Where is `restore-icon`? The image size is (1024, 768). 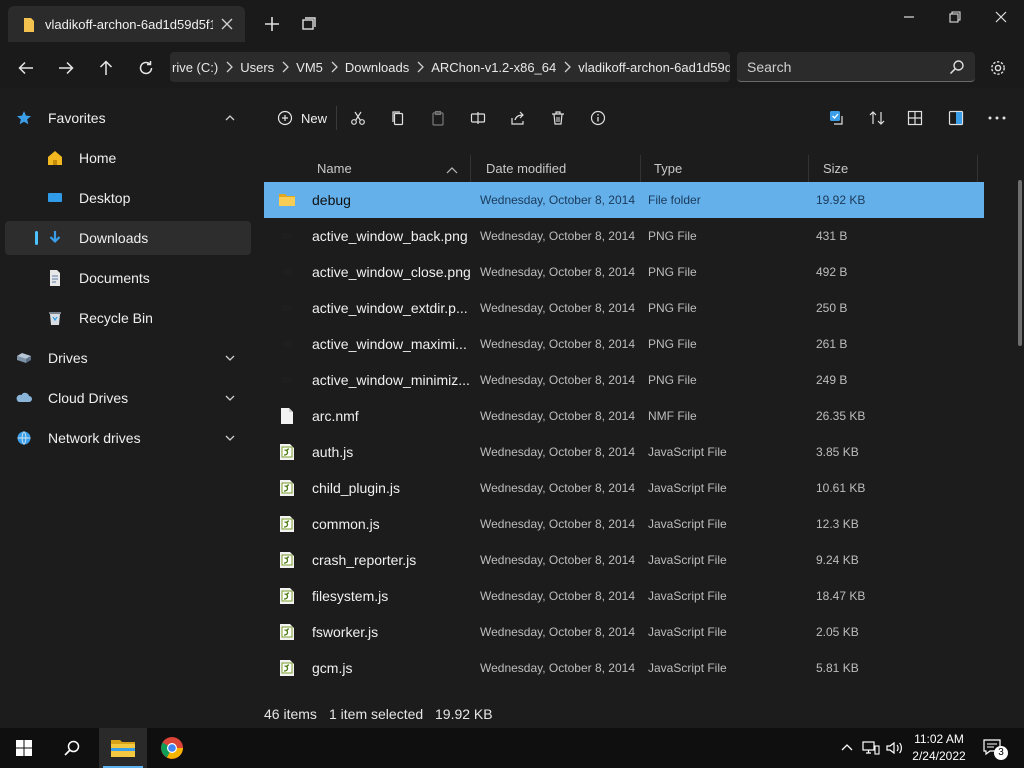 restore-icon is located at coordinates (955, 17).